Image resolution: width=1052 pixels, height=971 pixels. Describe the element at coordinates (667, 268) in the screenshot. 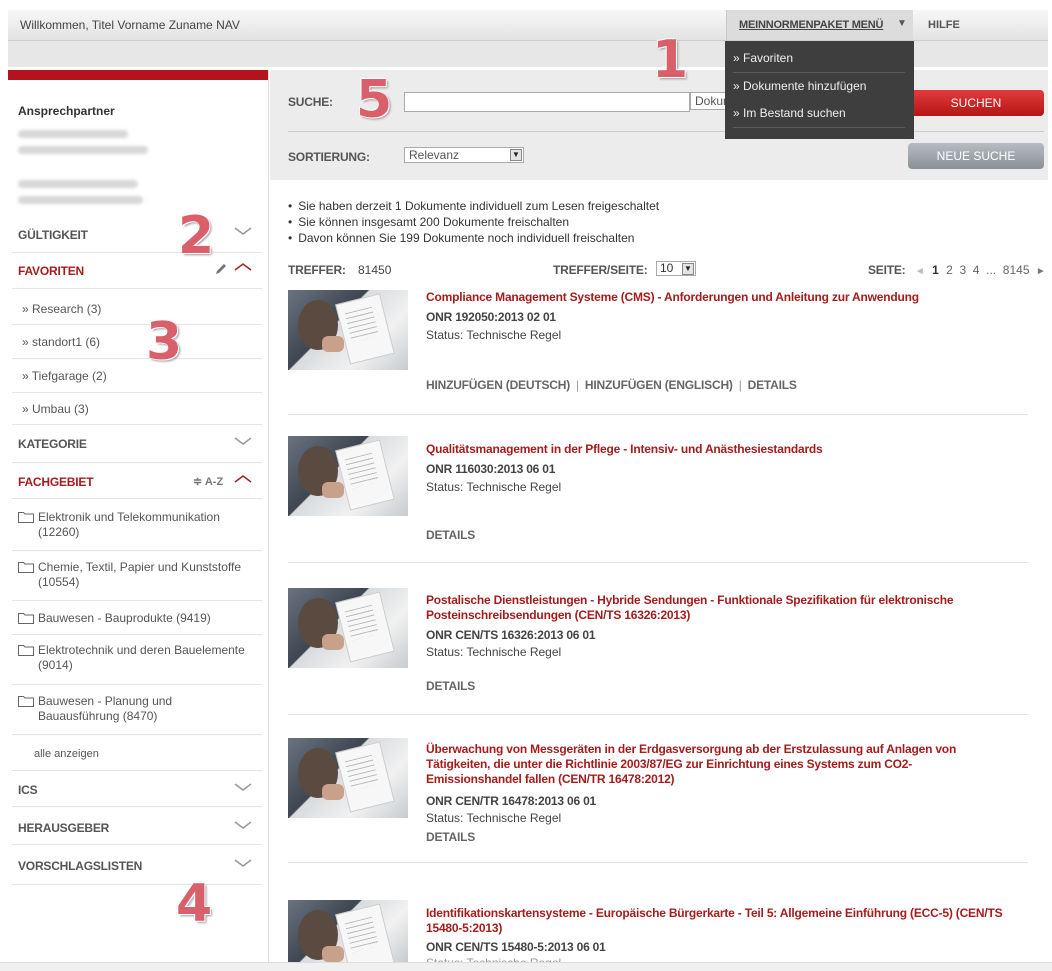

I see `perpage-value: 10` at that location.